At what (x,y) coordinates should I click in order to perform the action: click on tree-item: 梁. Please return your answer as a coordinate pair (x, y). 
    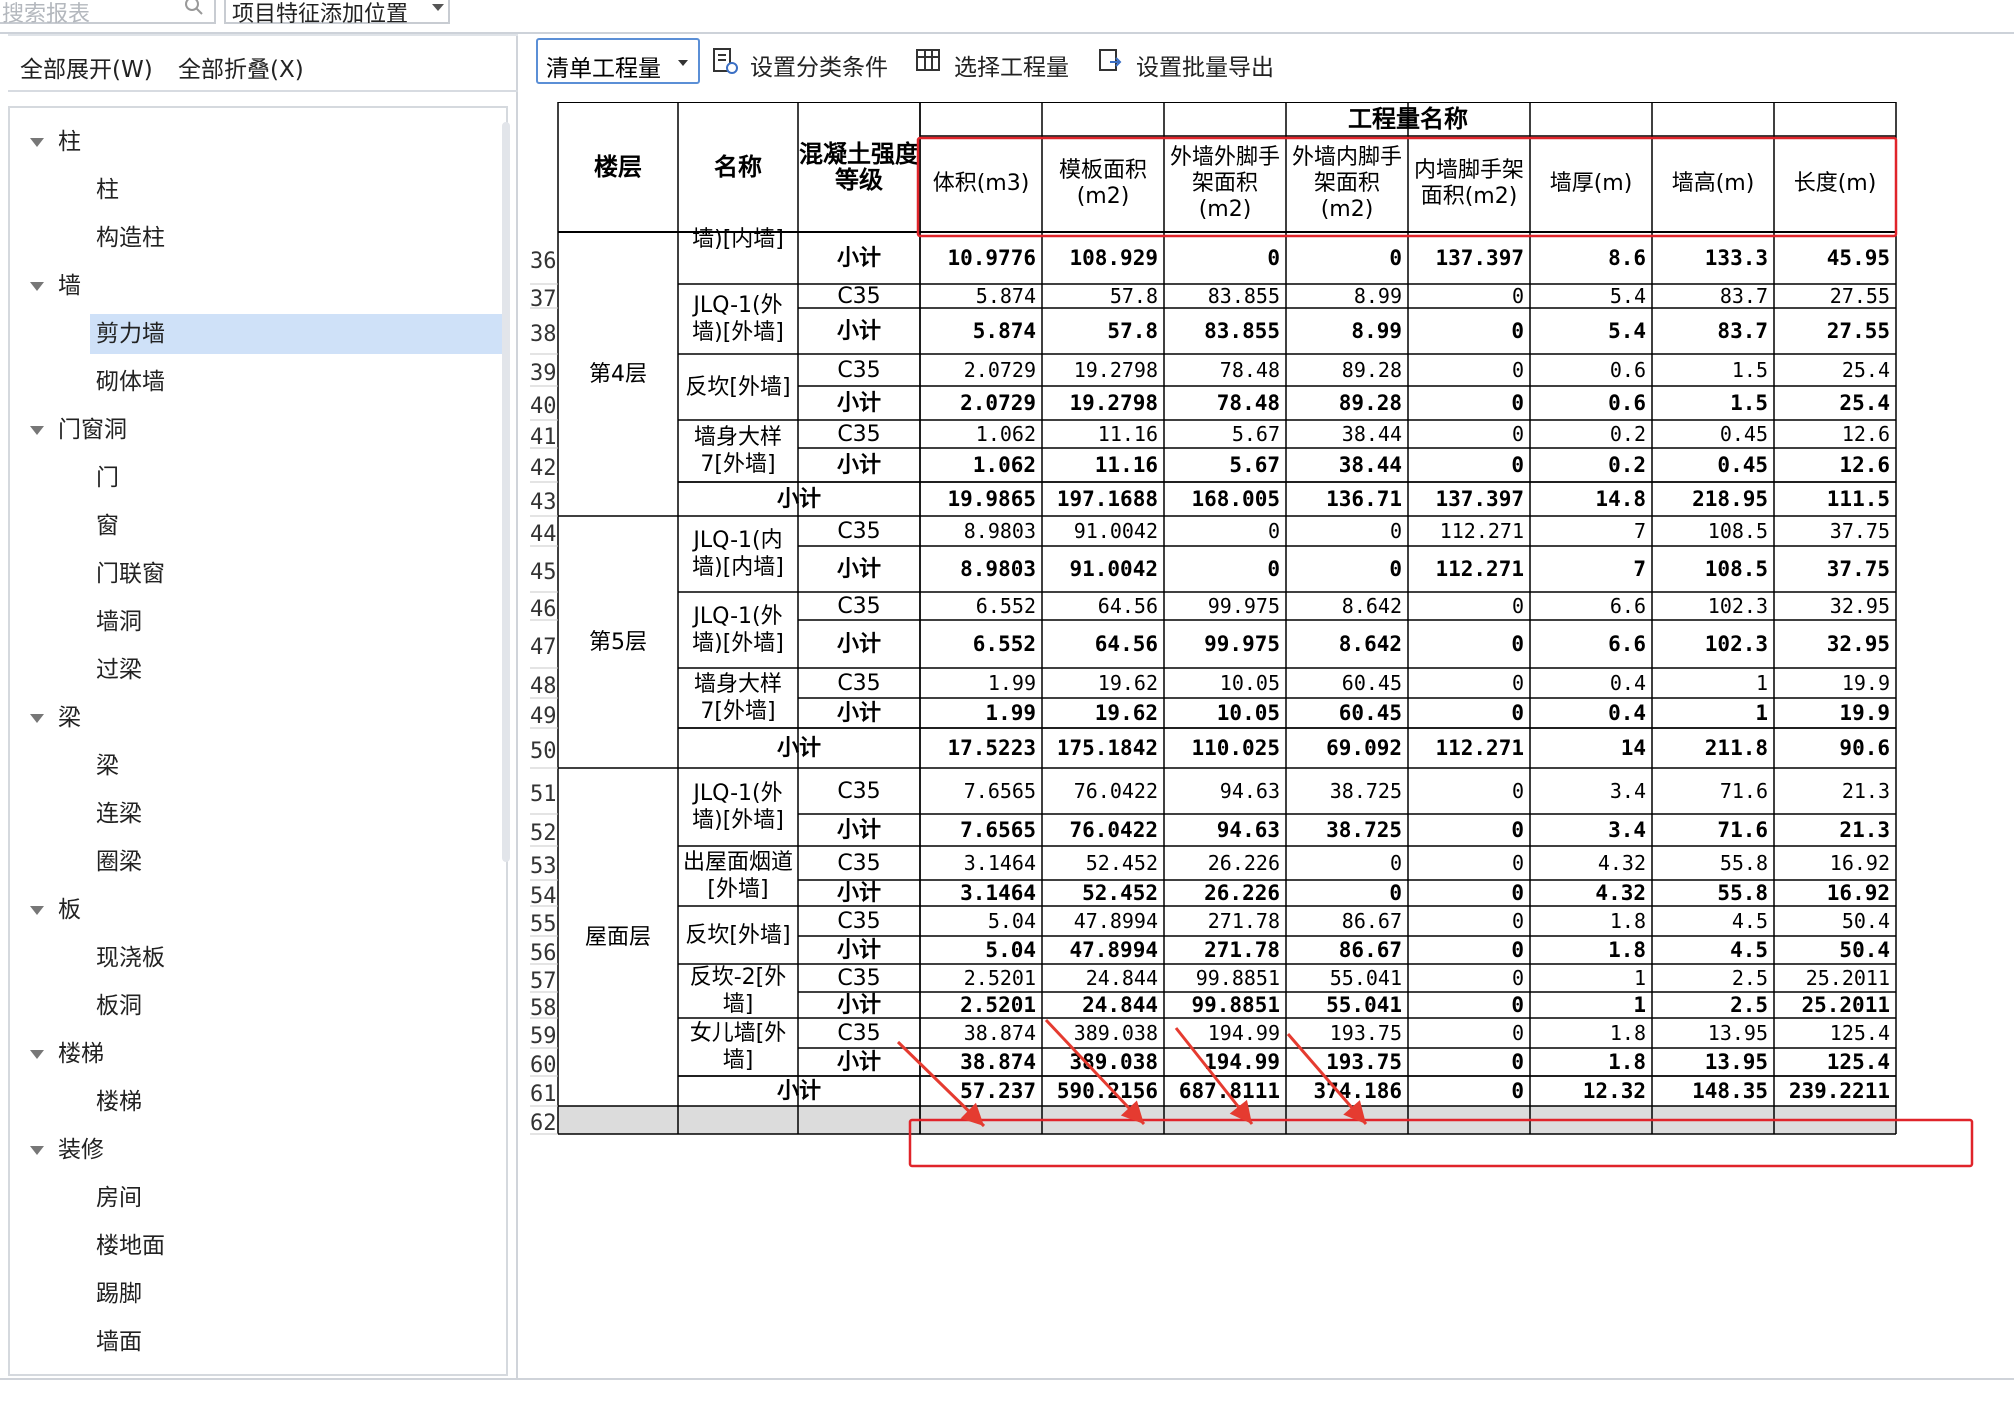
    Looking at the image, I should click on (107, 766).